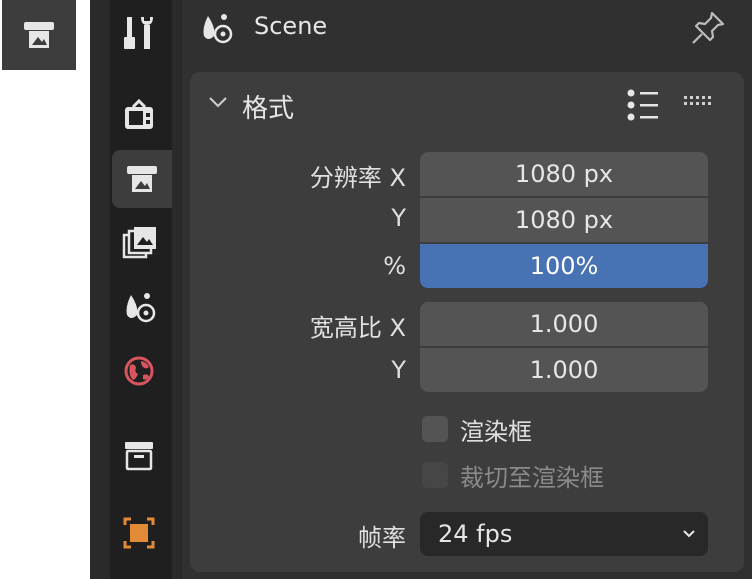 The width and height of the screenshot is (752, 579). I want to click on tab-output, so click(142, 179).